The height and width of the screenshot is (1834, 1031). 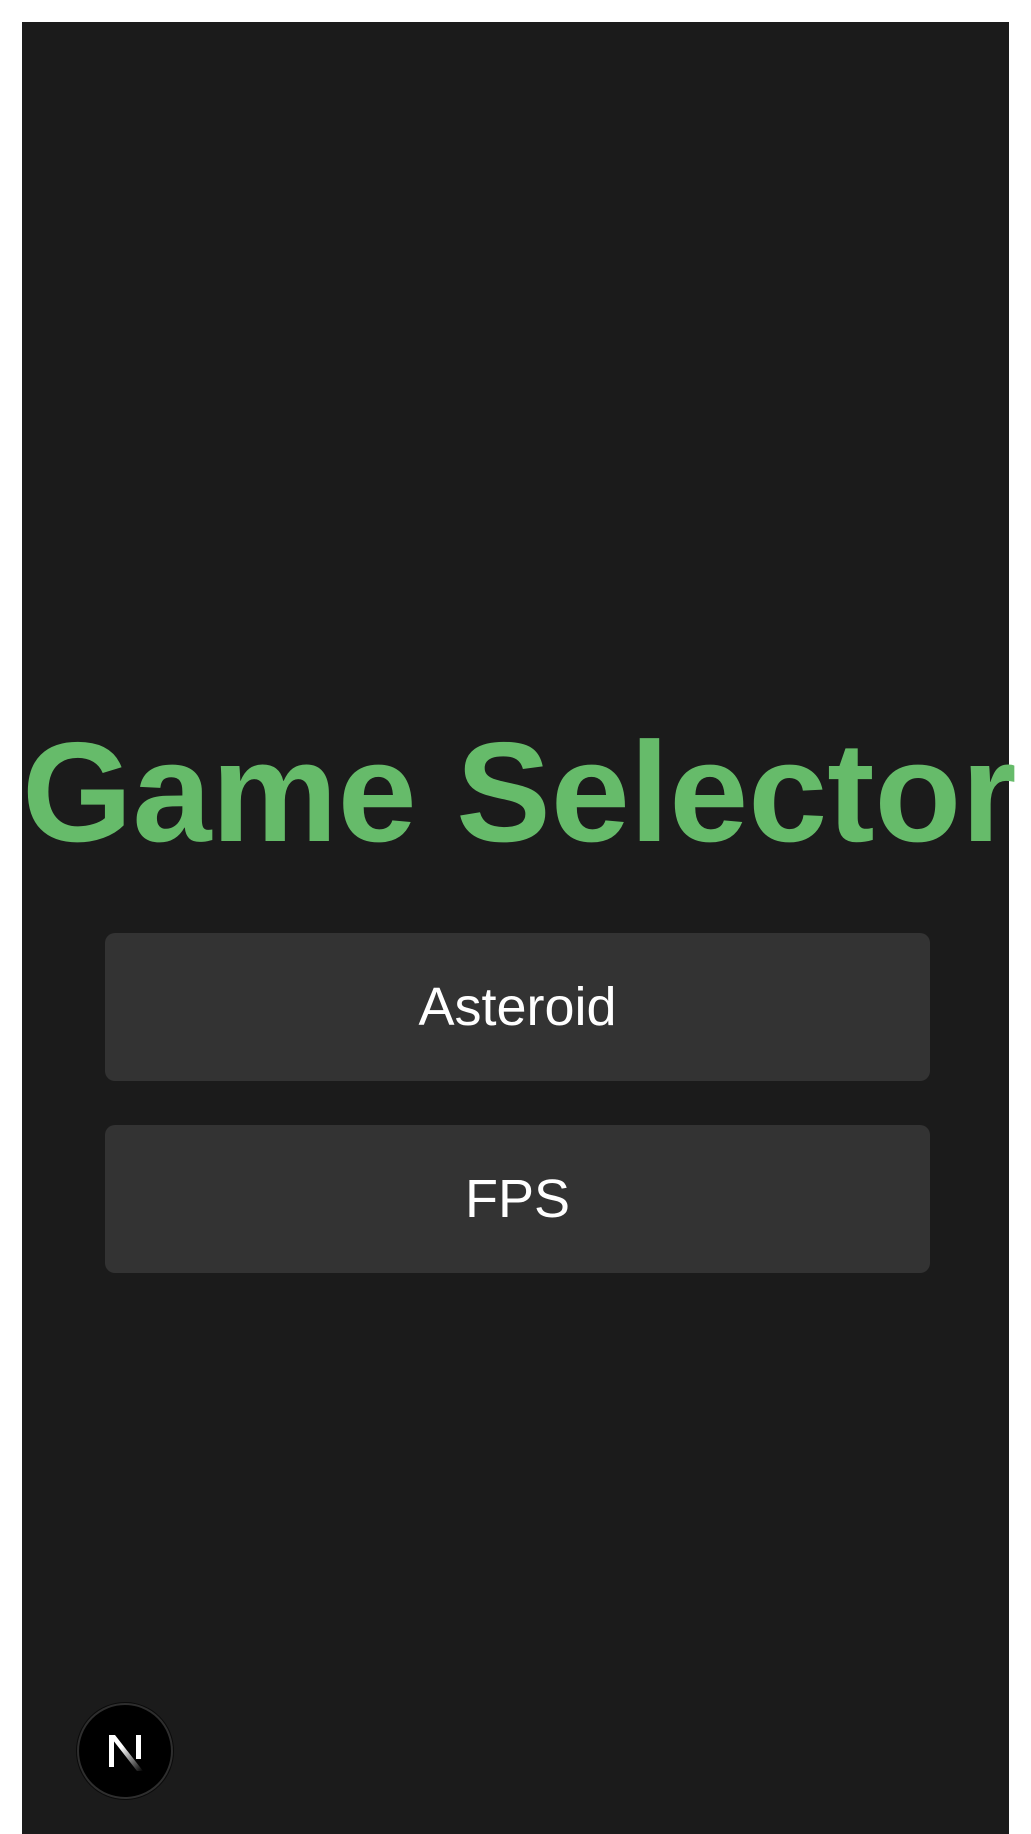 I want to click on asteroid-game-button: Asteroid, so click(x=517, y=1007).